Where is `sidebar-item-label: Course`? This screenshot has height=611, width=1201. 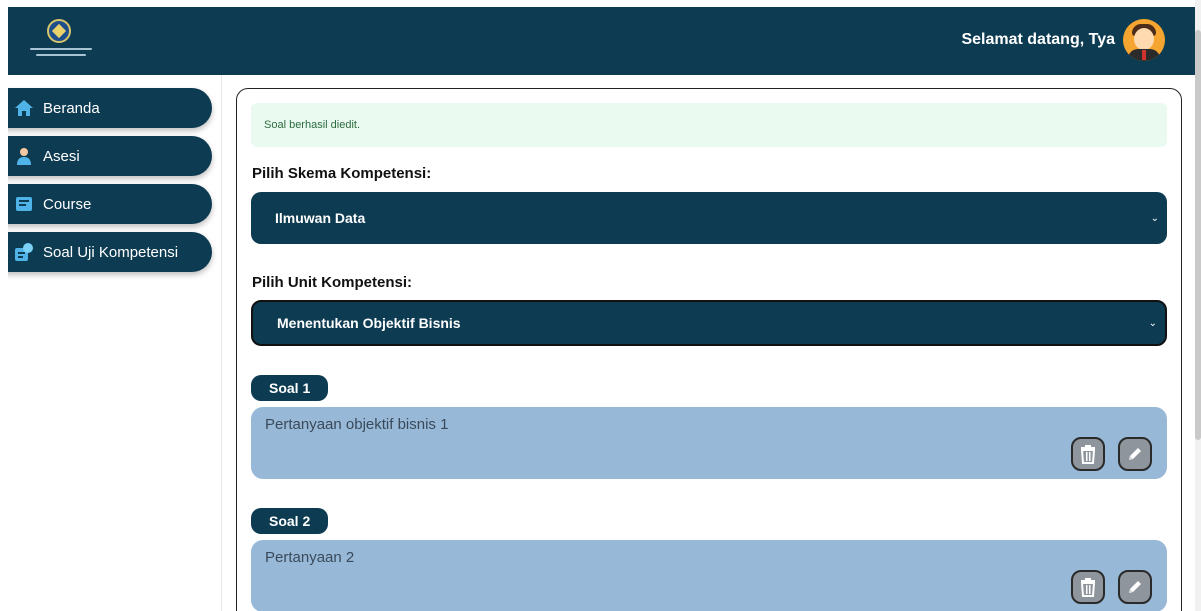 sidebar-item-label: Course is located at coordinates (67, 204).